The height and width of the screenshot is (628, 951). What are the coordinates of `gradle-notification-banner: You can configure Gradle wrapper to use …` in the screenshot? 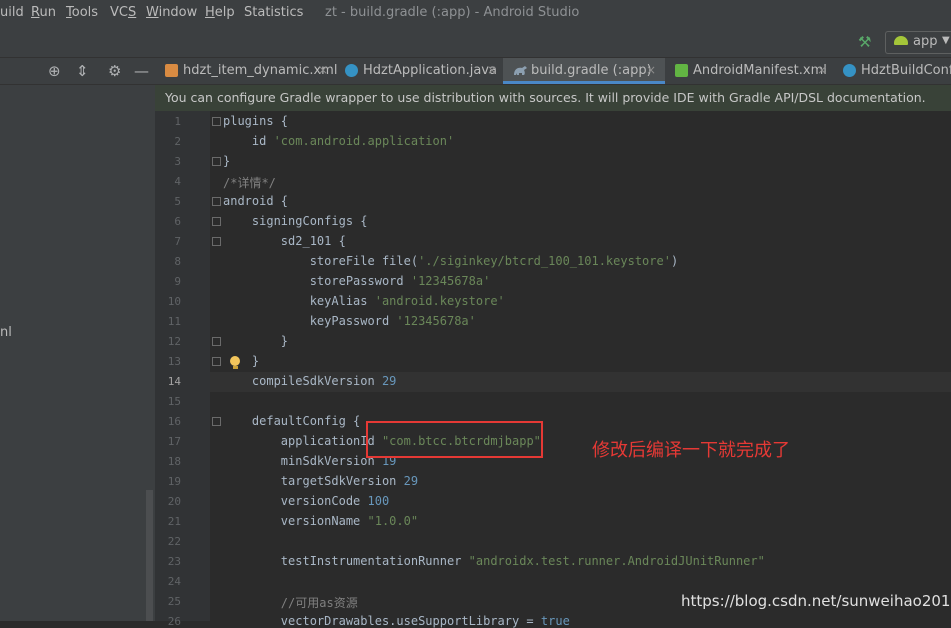 It's located at (553, 98).